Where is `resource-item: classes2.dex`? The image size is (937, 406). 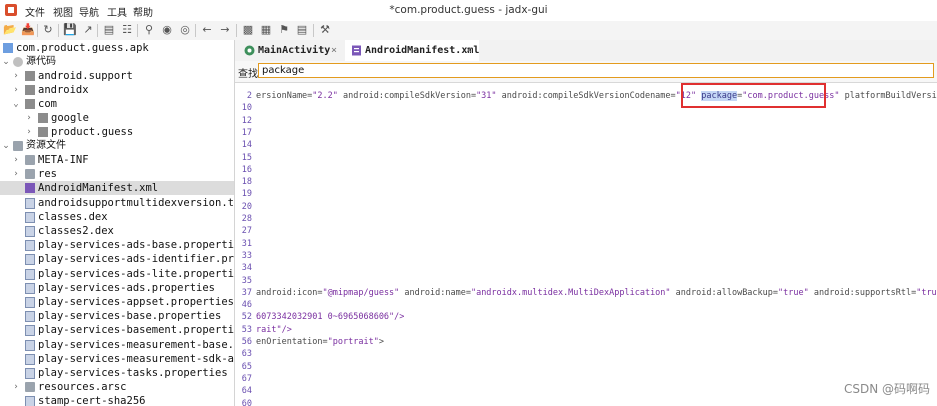
resource-item: classes2.dex is located at coordinates (117, 231).